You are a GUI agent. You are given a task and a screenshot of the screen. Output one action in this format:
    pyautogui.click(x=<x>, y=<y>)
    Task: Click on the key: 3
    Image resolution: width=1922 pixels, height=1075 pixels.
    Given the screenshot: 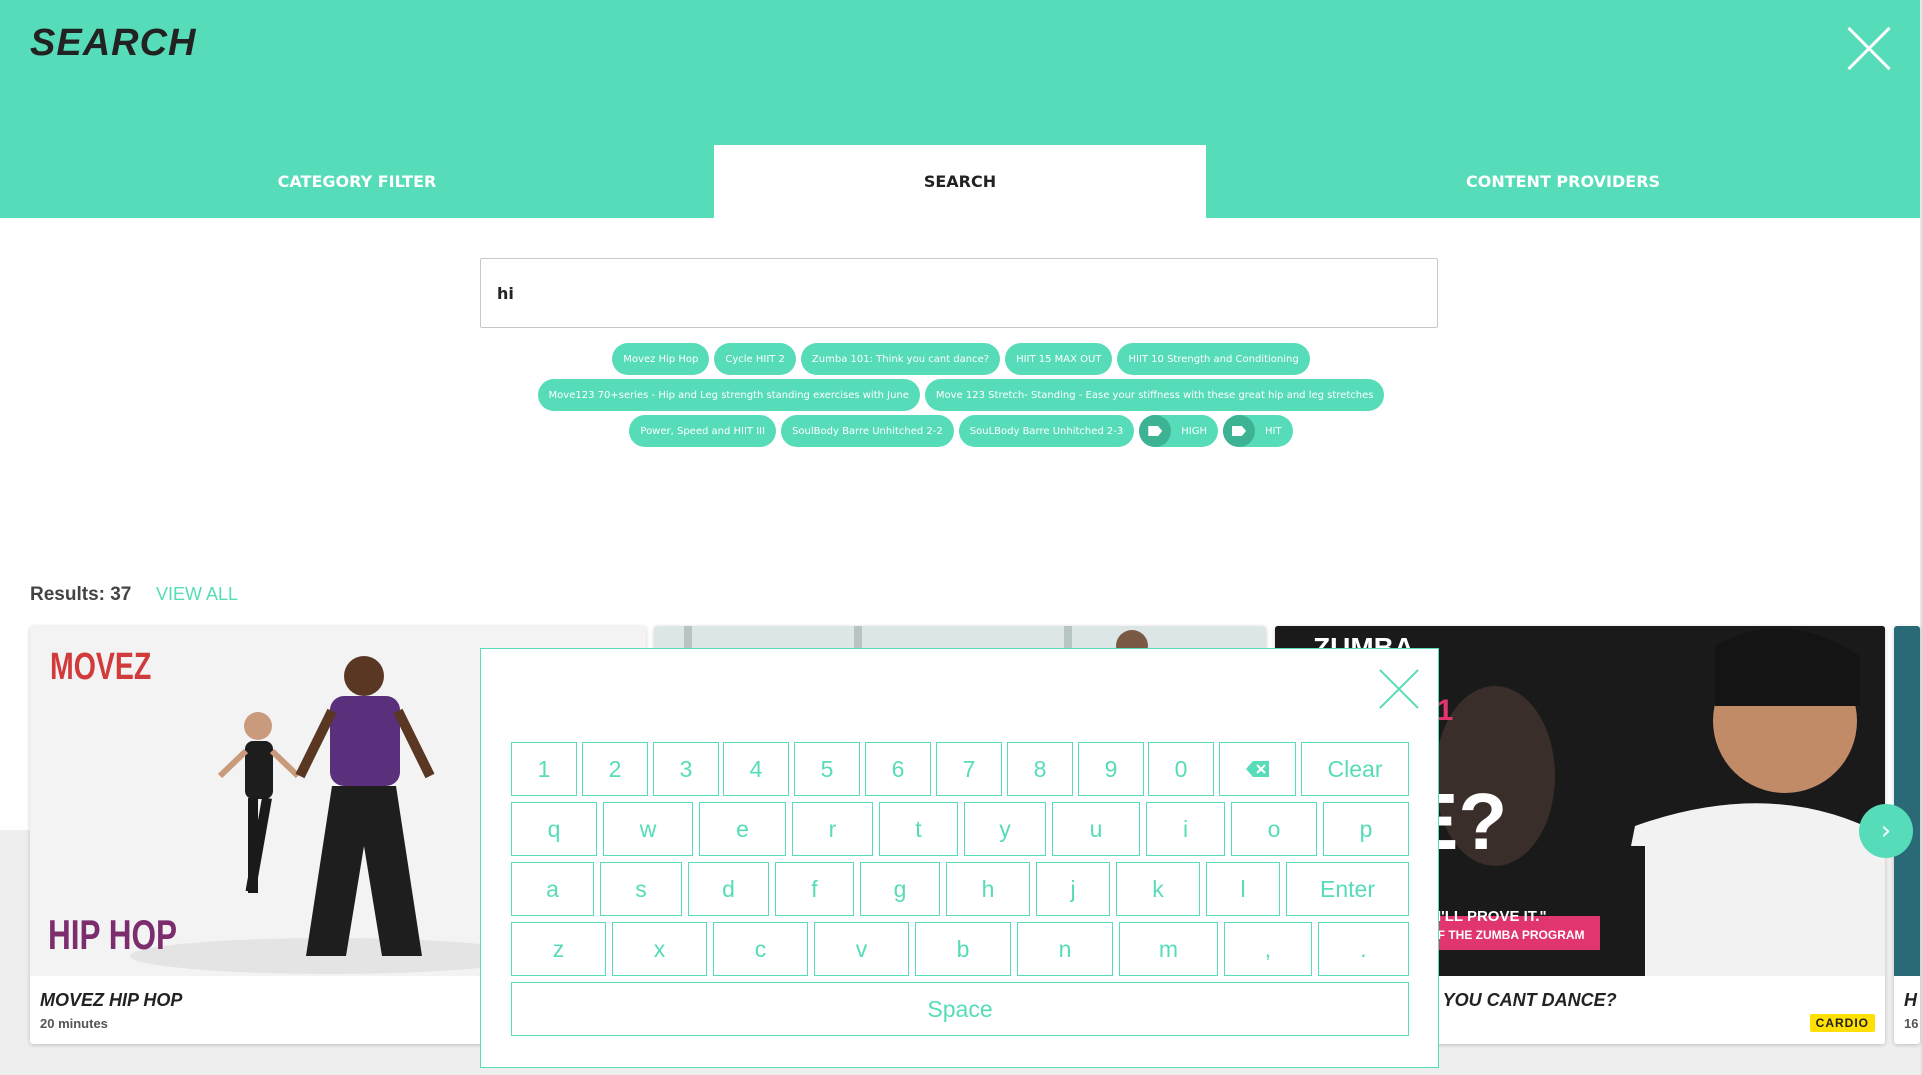 What is the action you would take?
    pyautogui.click(x=686, y=769)
    